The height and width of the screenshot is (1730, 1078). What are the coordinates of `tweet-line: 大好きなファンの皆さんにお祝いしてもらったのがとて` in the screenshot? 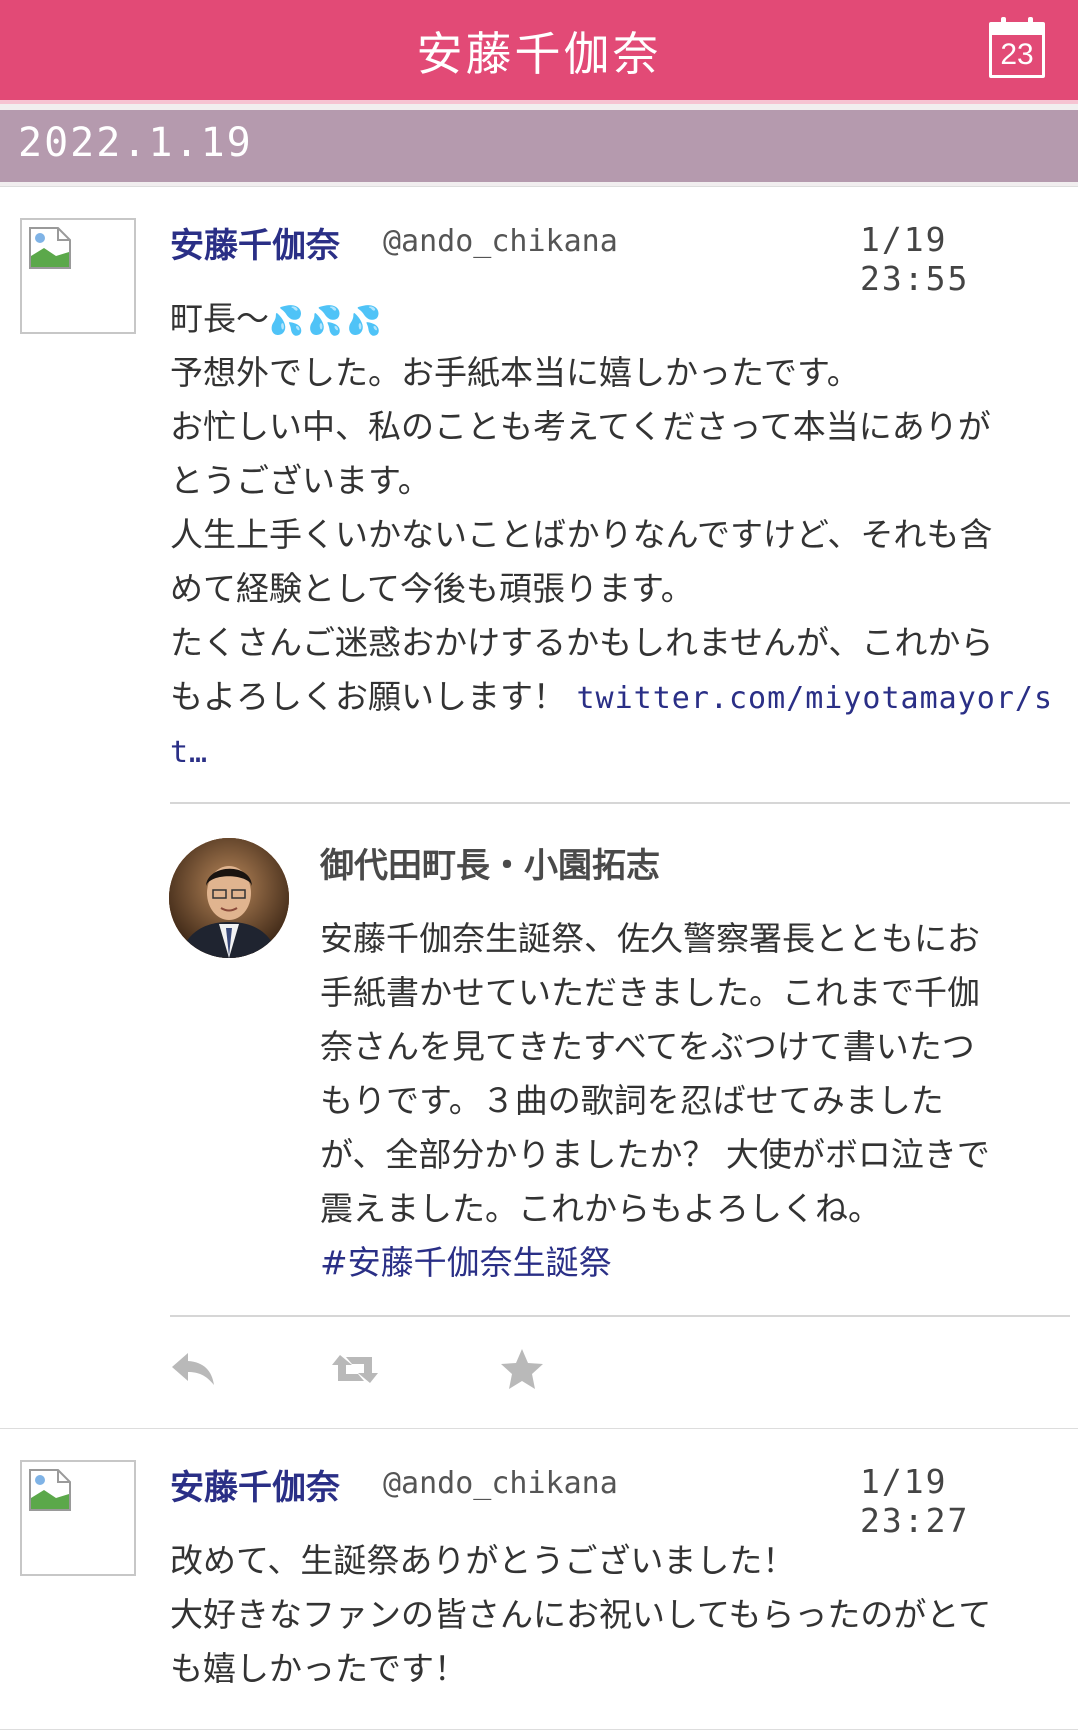 It's located at (581, 1614).